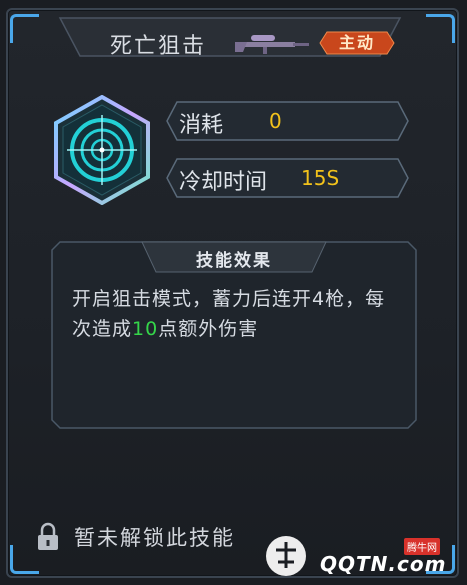 The height and width of the screenshot is (585, 467). What do you see at coordinates (287, 178) in the screenshot?
I see `stat-cooldown: 冷却时间 15S` at bounding box center [287, 178].